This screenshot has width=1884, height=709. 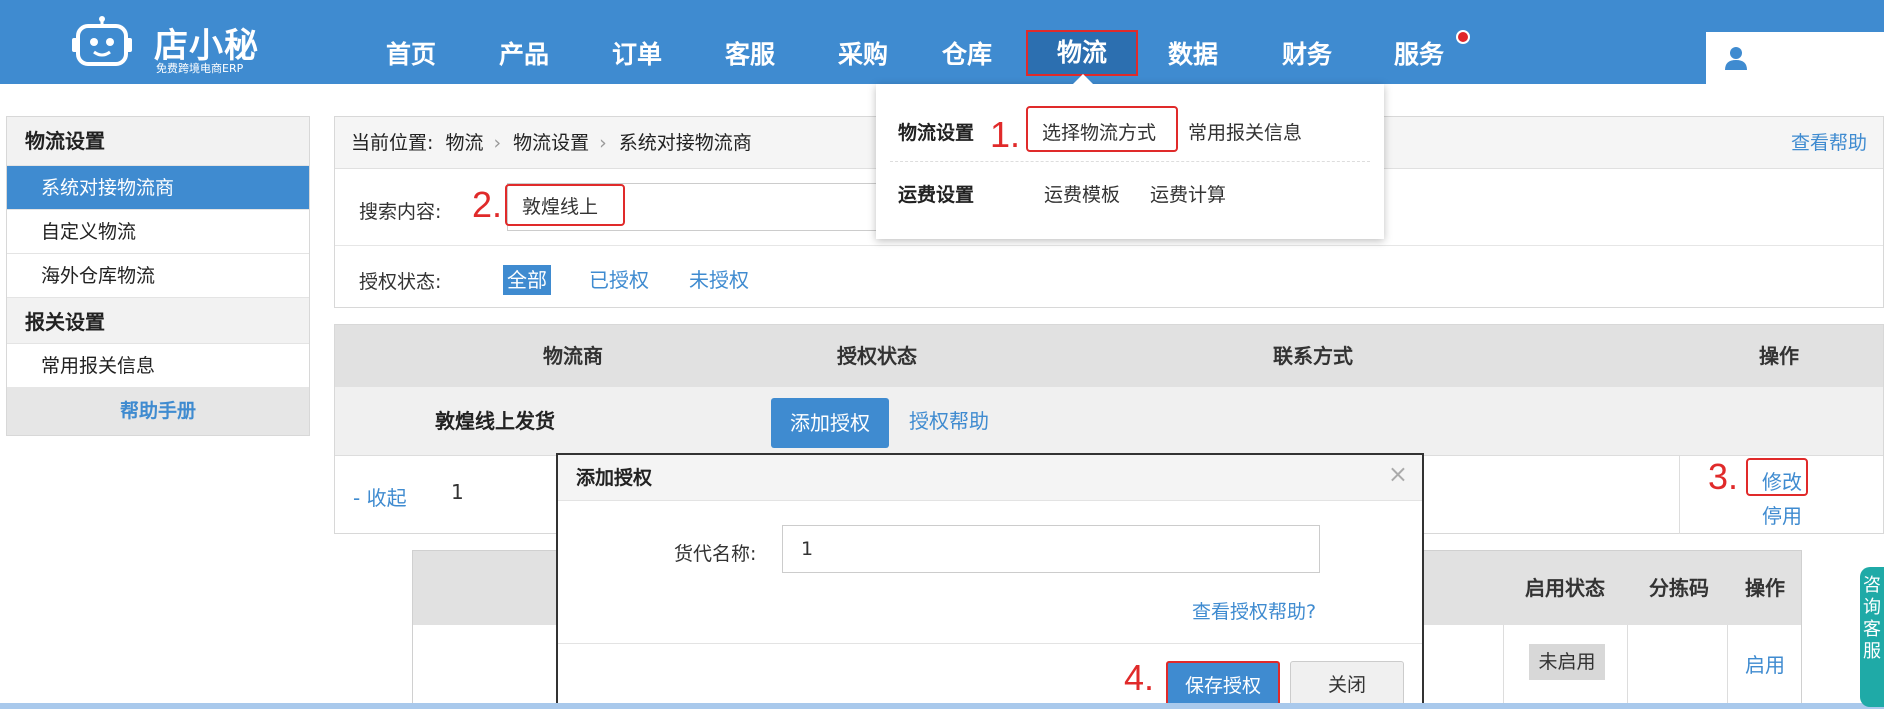 I want to click on logistics-dropdown-menu: 物流设置 1. 选择物流方式 常用报关信息 运费设置 运费模板 运费计算, so click(x=1130, y=161).